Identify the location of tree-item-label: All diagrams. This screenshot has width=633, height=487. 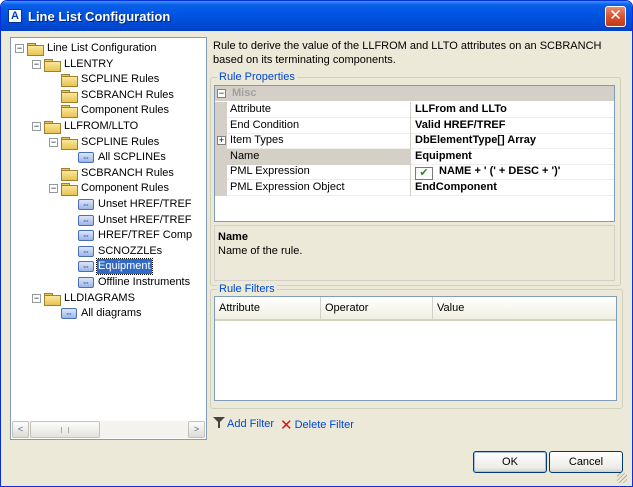
(111, 313).